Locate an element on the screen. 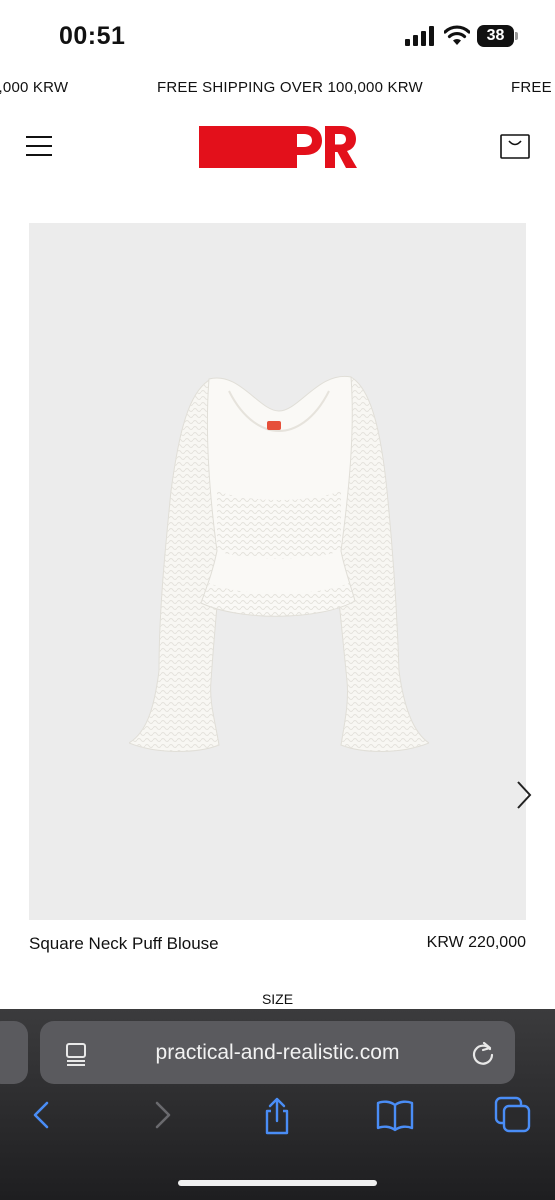 The width and height of the screenshot is (555, 1200). size-label: SIZE is located at coordinates (277, 999).